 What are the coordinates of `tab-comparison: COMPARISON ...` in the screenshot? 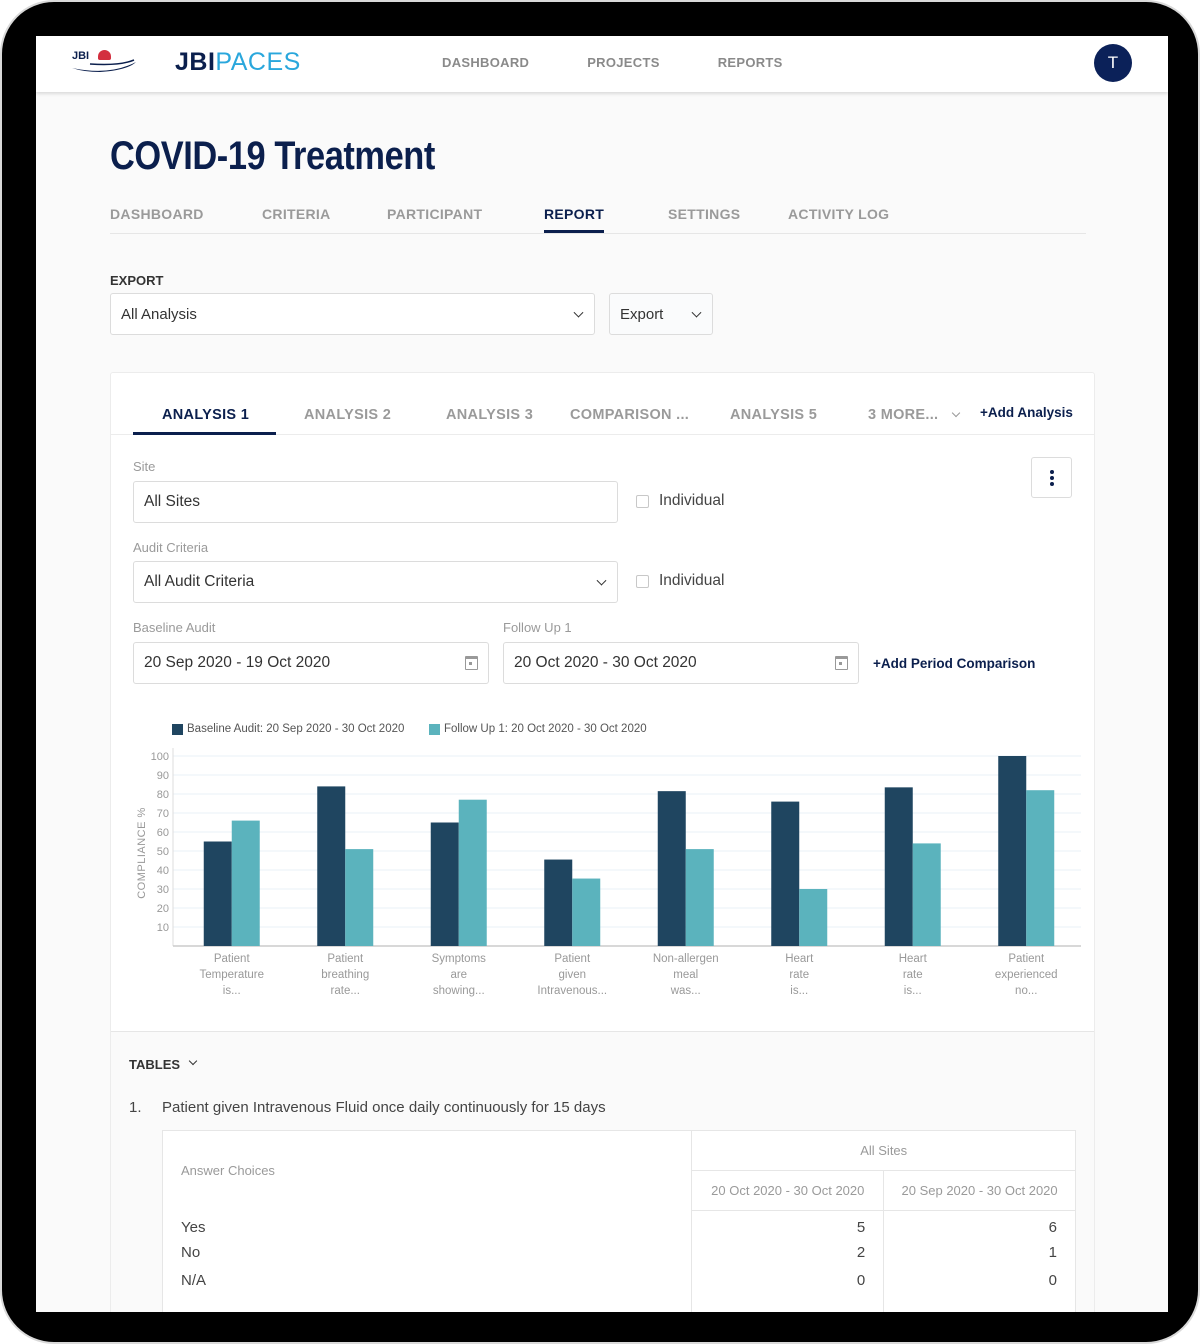 It's located at (629, 415).